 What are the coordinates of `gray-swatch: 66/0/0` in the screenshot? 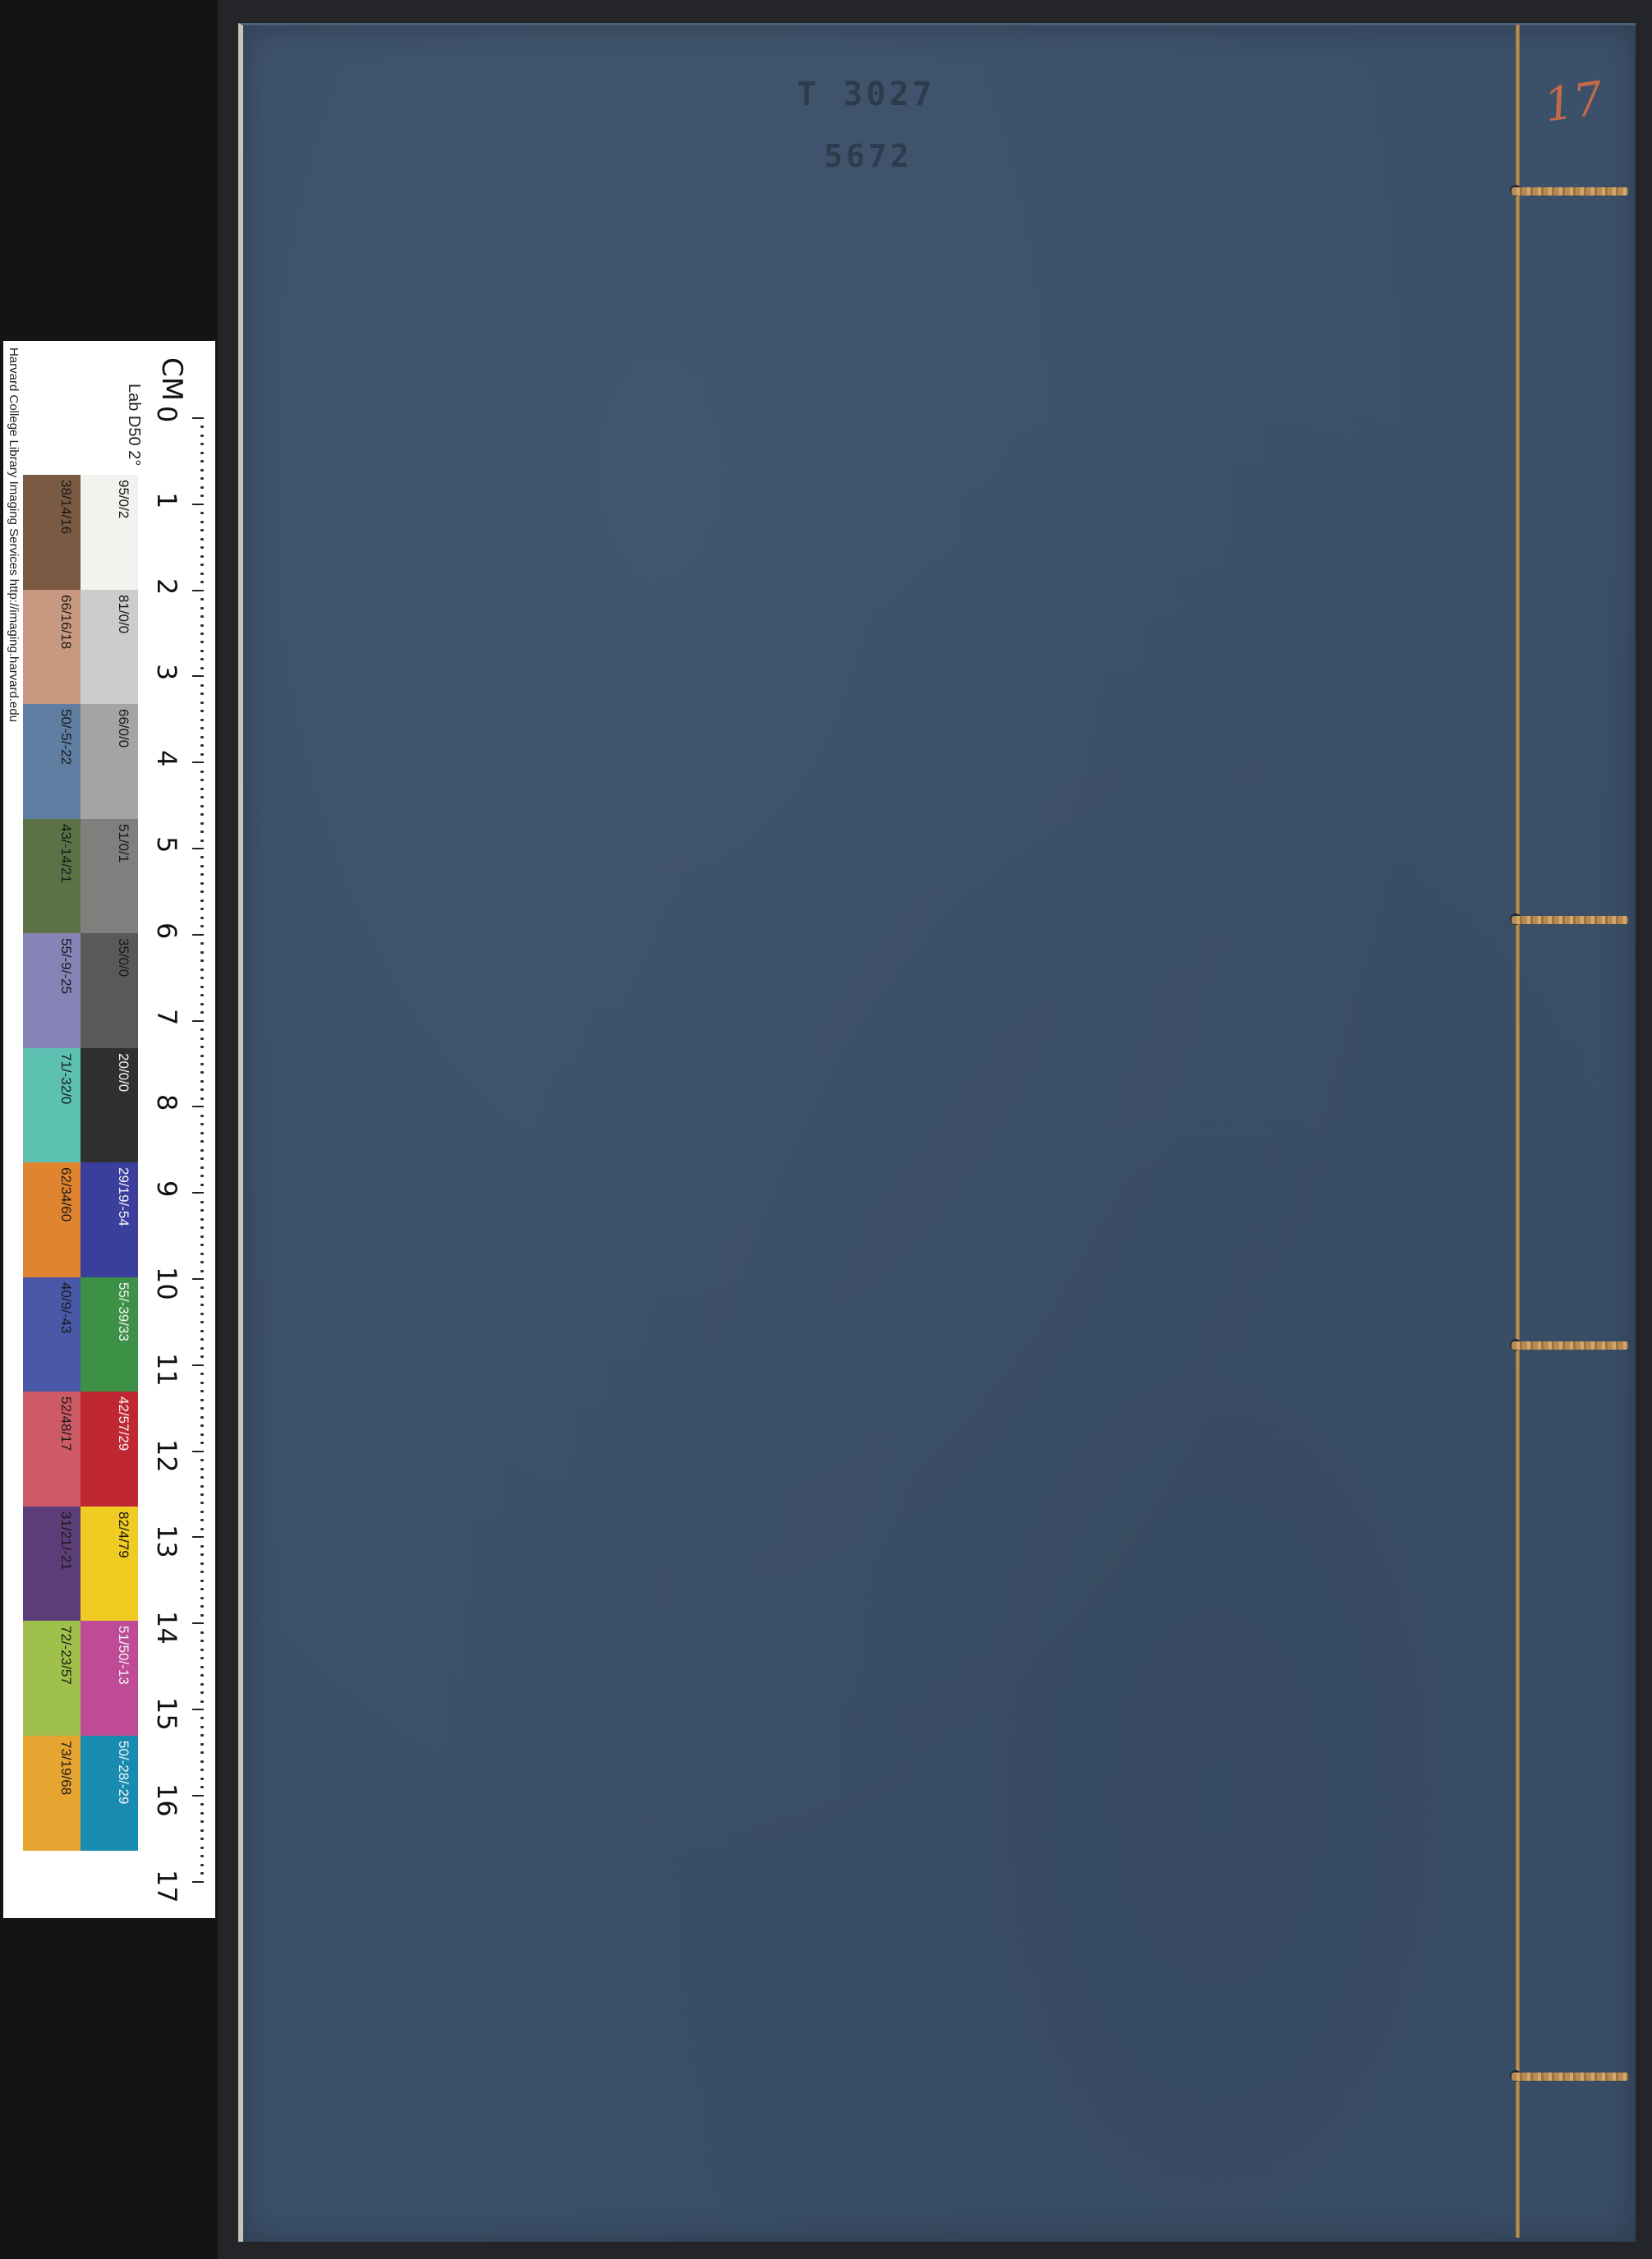 It's located at (109, 762).